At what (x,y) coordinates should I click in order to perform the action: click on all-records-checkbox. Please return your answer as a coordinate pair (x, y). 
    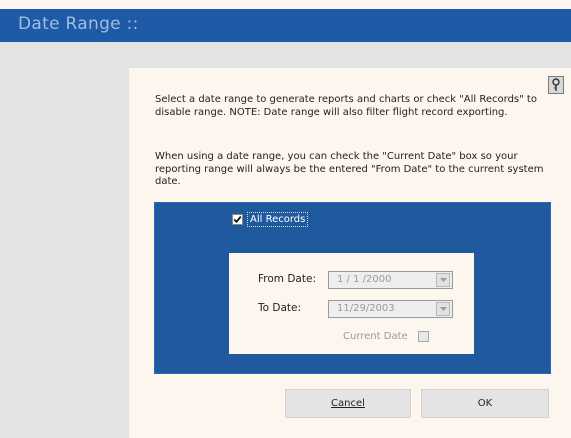
    Looking at the image, I should click on (237, 219).